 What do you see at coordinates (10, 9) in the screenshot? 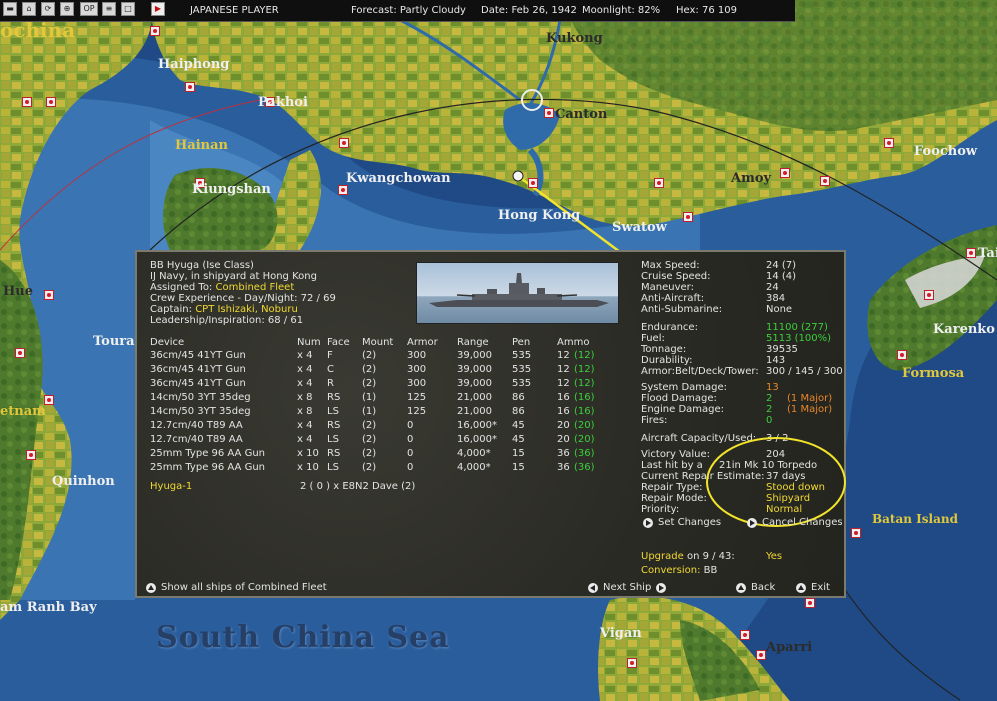
I see `menu-icon: ▬` at bounding box center [10, 9].